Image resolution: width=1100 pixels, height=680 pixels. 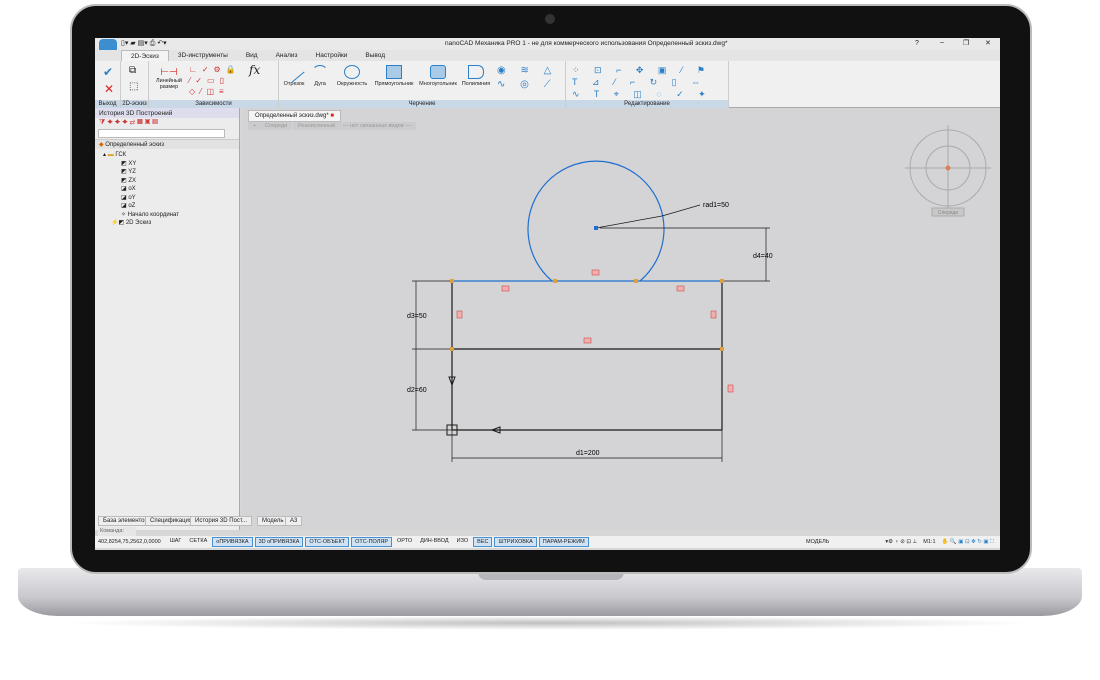 I want to click on dim-radius: rad1=50, so click(x=716, y=205).